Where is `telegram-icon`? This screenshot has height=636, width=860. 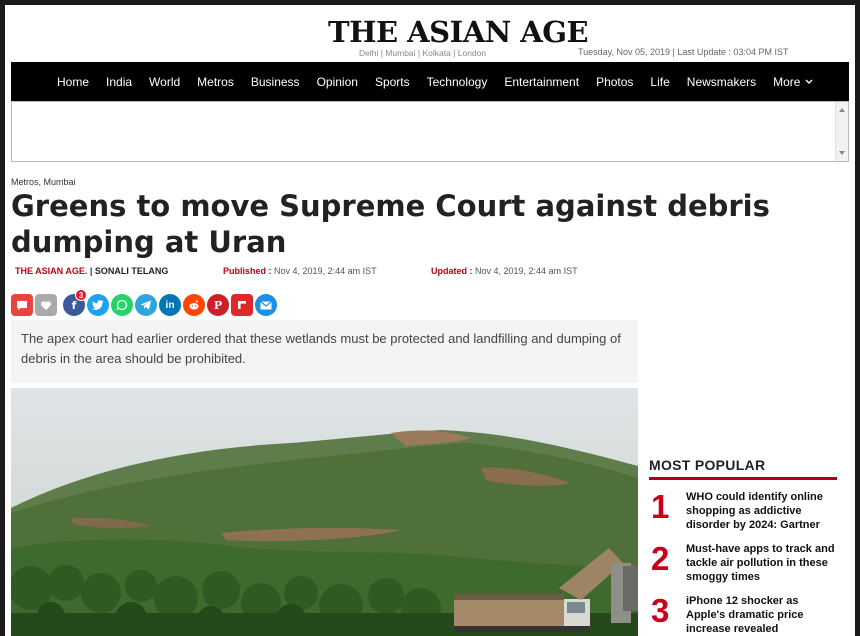 telegram-icon is located at coordinates (145, 305).